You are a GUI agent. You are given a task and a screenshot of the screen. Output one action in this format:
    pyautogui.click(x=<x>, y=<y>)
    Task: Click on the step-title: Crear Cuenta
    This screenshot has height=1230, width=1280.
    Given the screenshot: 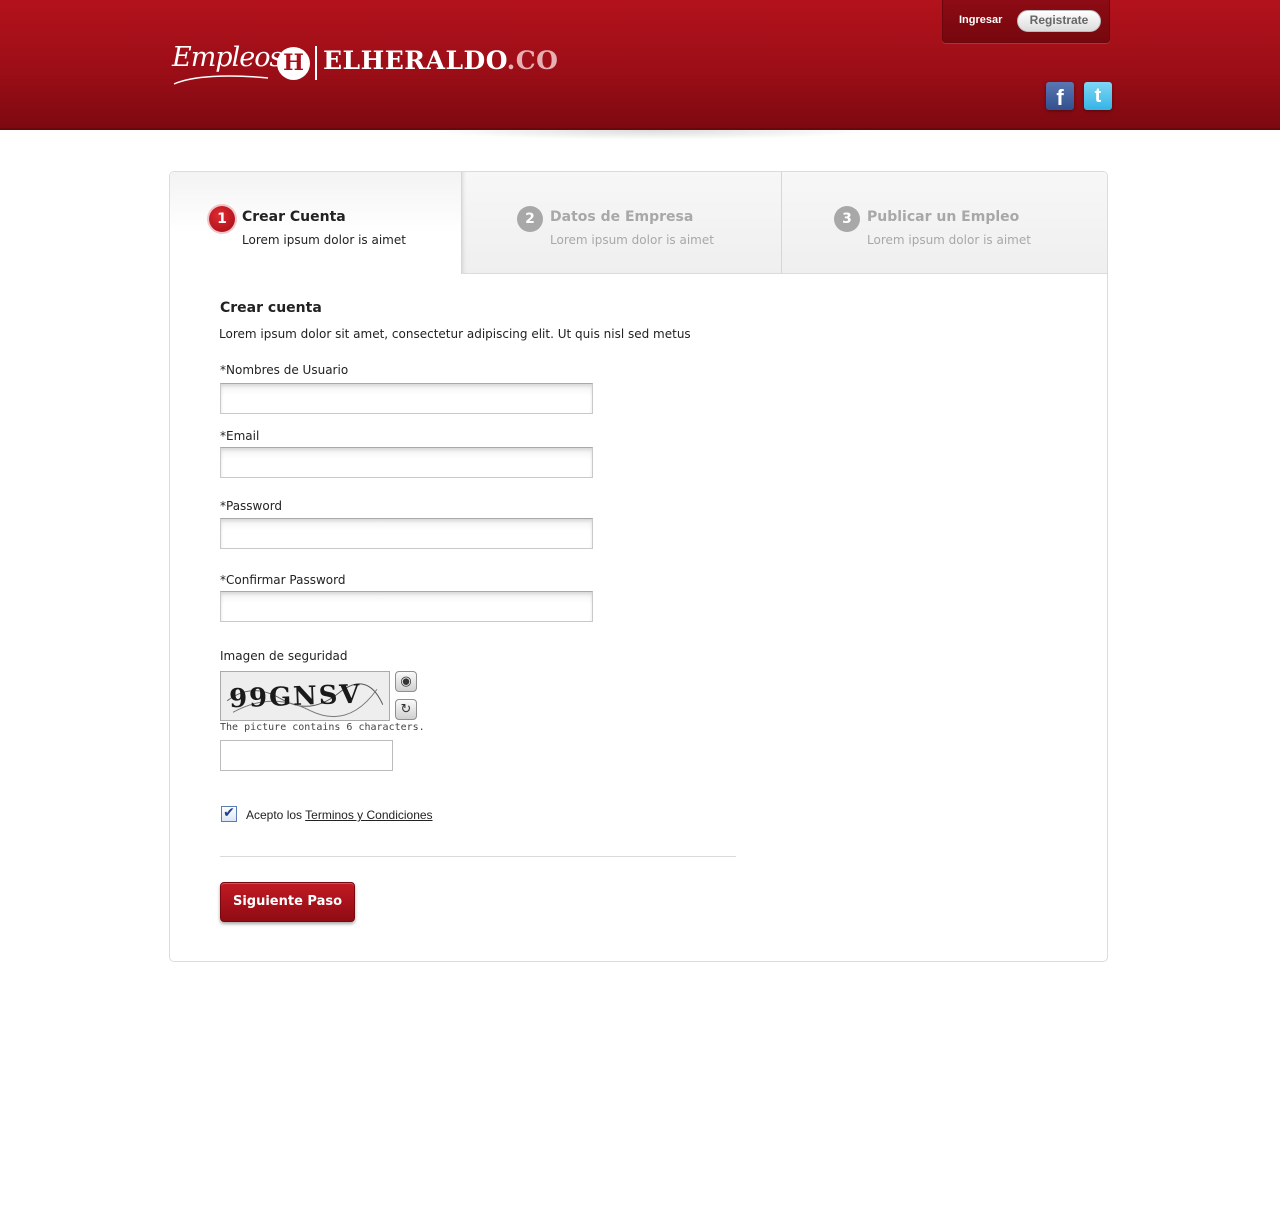 What is the action you would take?
    pyautogui.click(x=294, y=217)
    